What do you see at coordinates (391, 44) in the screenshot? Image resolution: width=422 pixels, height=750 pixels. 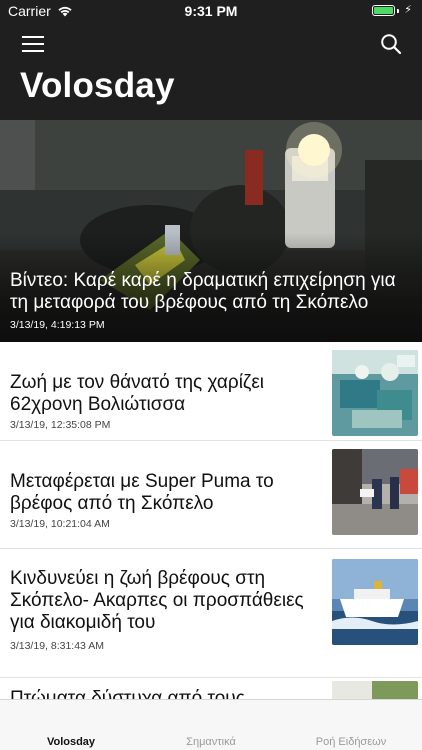 I see `search-icon` at bounding box center [391, 44].